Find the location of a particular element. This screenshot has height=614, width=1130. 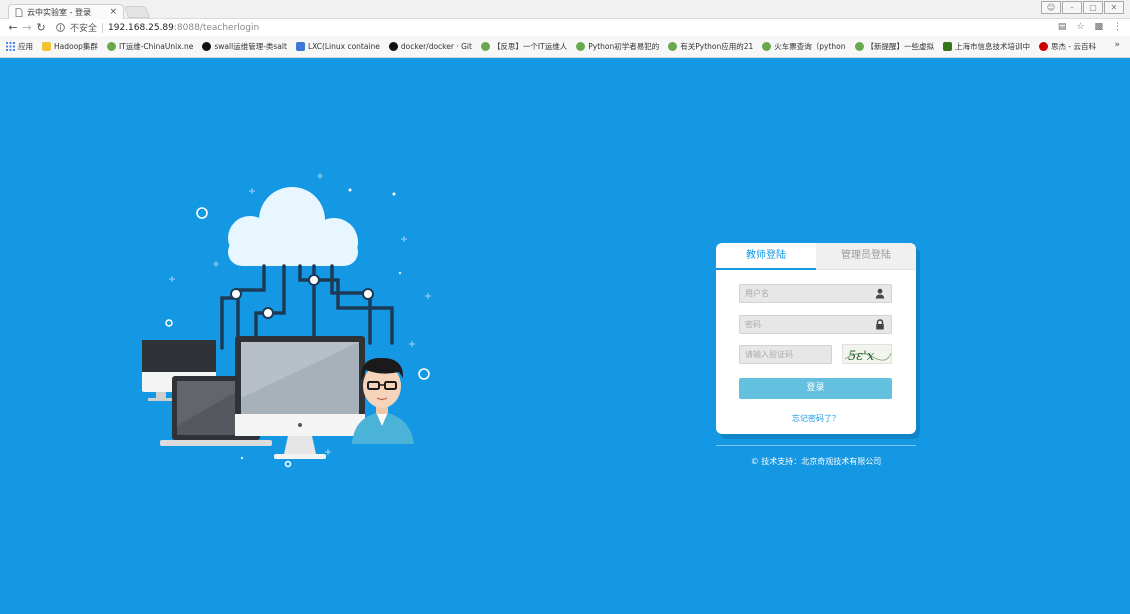

more-bookmarks-icon: » is located at coordinates (1117, 45).